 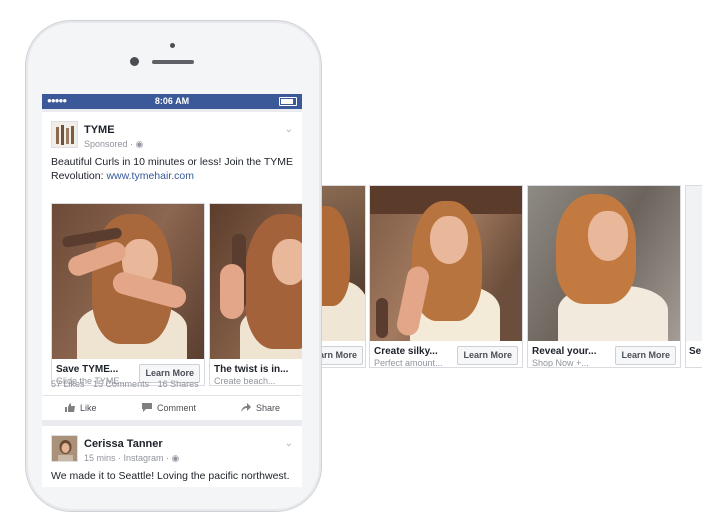 I want to click on likes-count: 57 Likes, so click(x=68, y=384).